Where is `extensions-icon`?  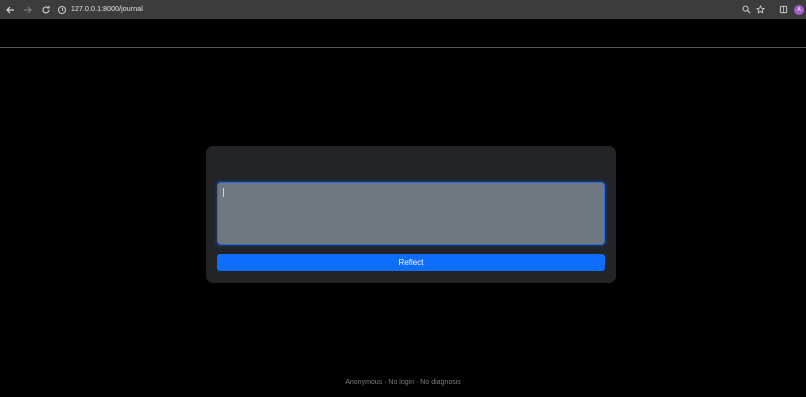
extensions-icon is located at coordinates (783, 9).